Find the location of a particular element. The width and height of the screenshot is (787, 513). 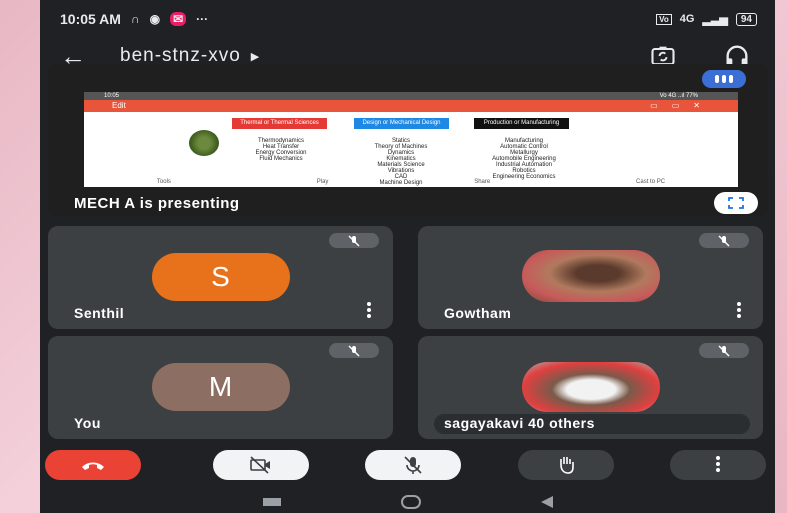

fullscreen-icon is located at coordinates (736, 203).